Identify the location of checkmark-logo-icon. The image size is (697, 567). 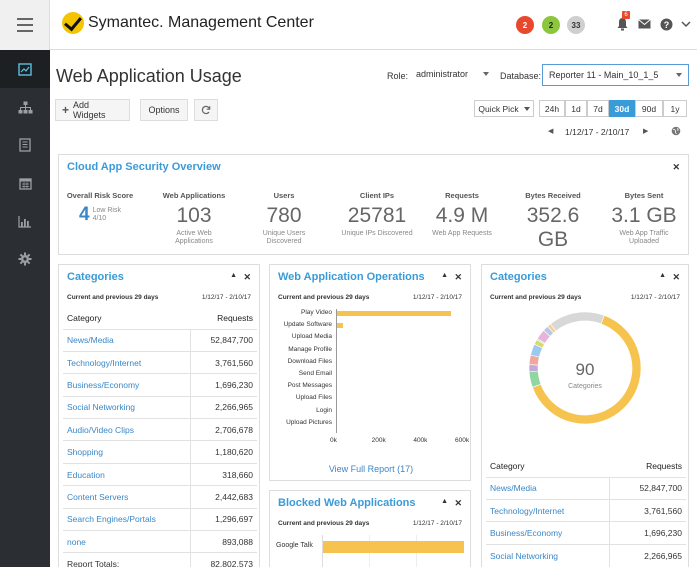
(73, 23).